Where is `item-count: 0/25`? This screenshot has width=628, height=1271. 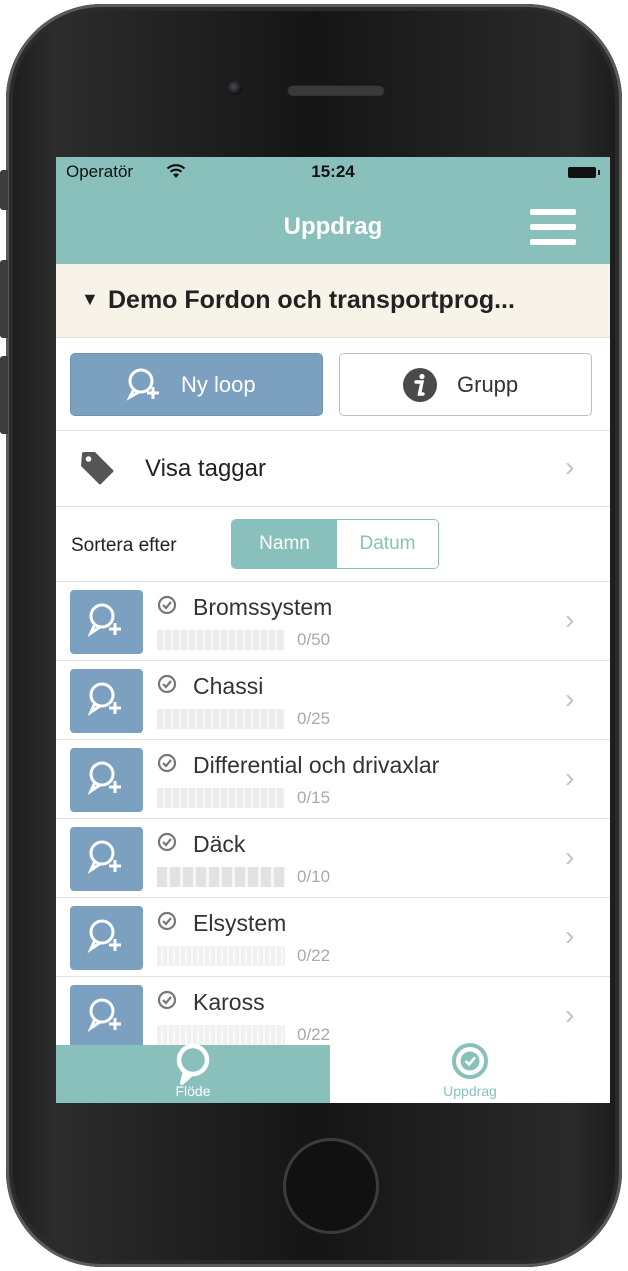 item-count: 0/25 is located at coordinates (314, 718).